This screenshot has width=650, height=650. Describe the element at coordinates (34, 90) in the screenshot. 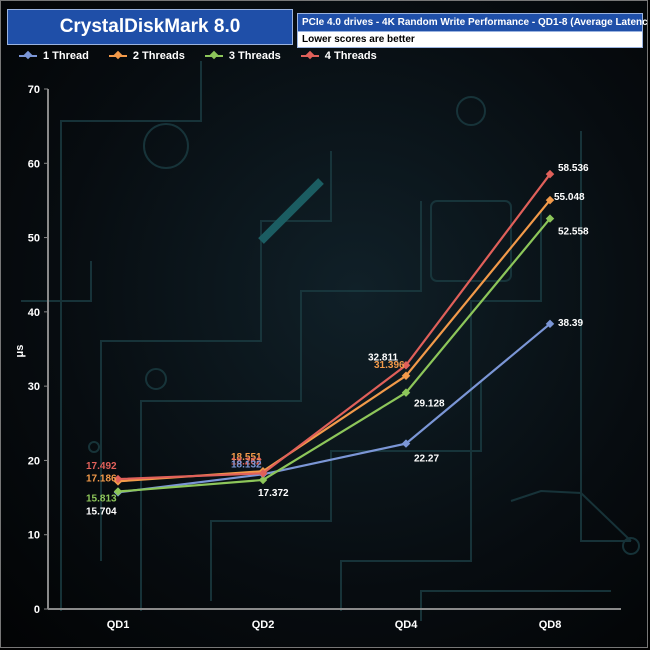

I see `y-tick-label: 70` at that location.